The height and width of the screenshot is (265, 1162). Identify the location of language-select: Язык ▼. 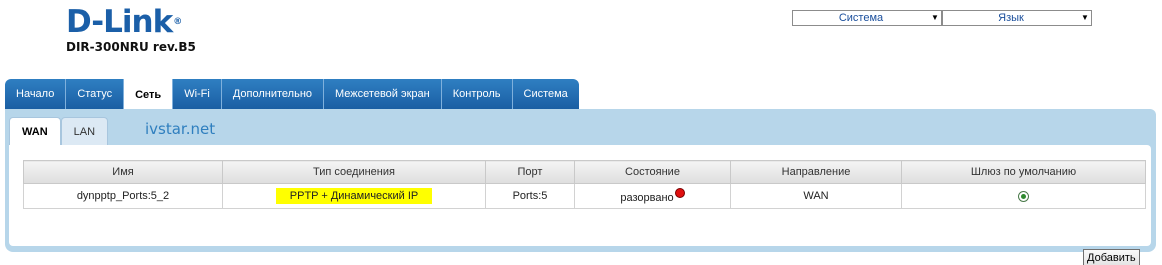
(1017, 18).